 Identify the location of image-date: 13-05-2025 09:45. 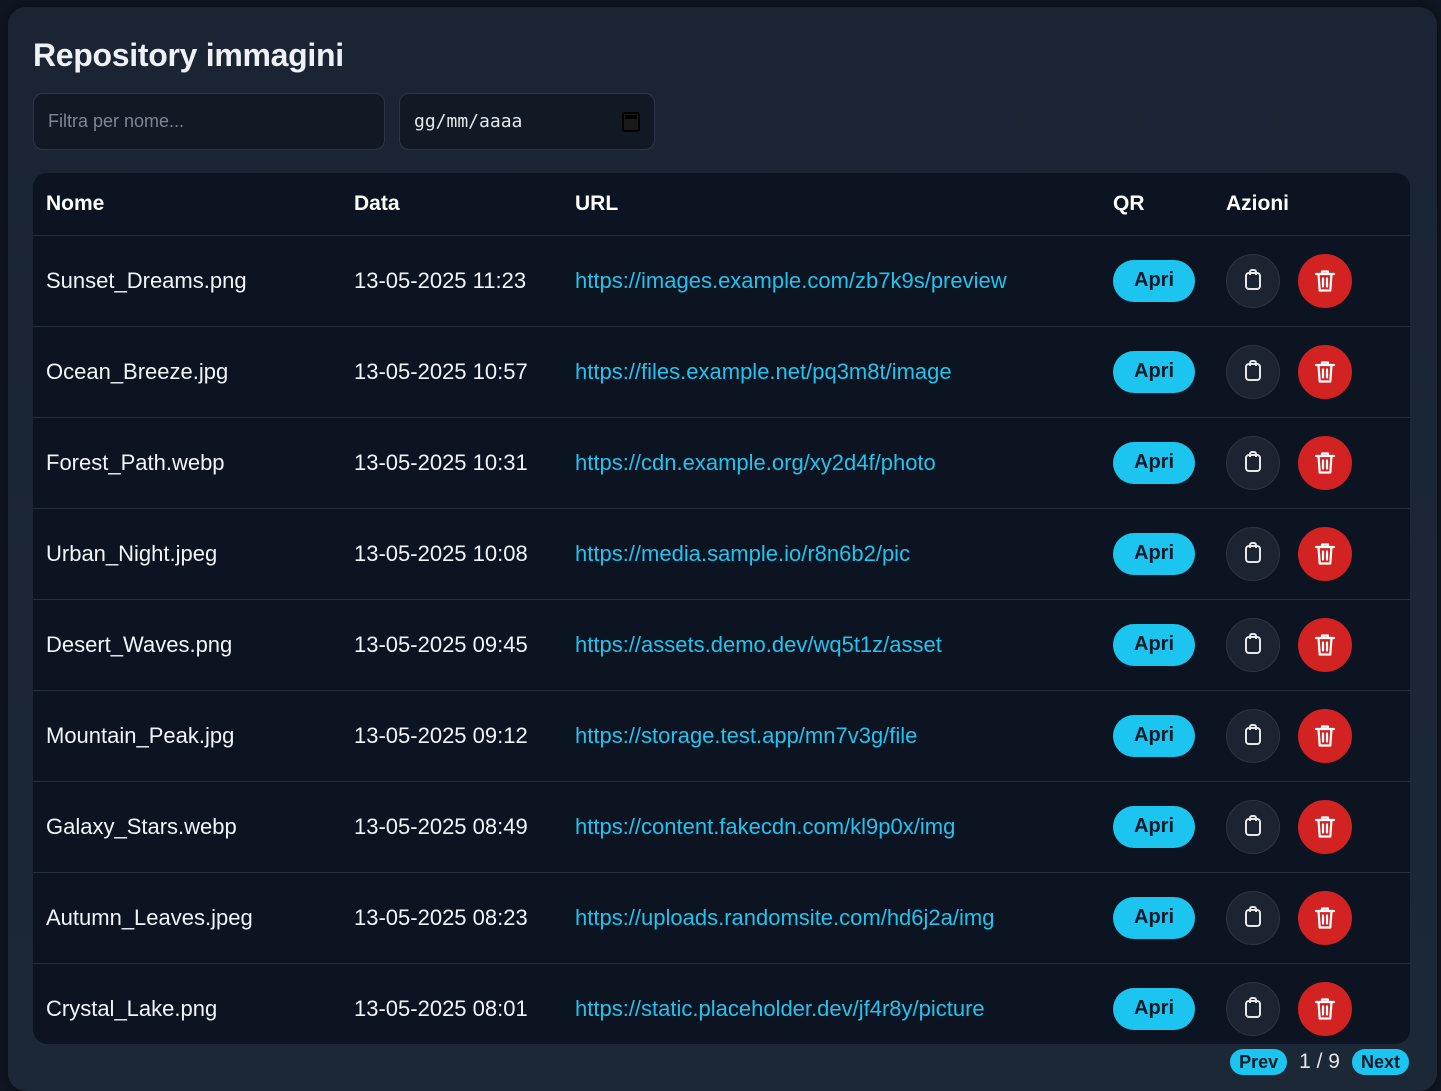
(441, 644).